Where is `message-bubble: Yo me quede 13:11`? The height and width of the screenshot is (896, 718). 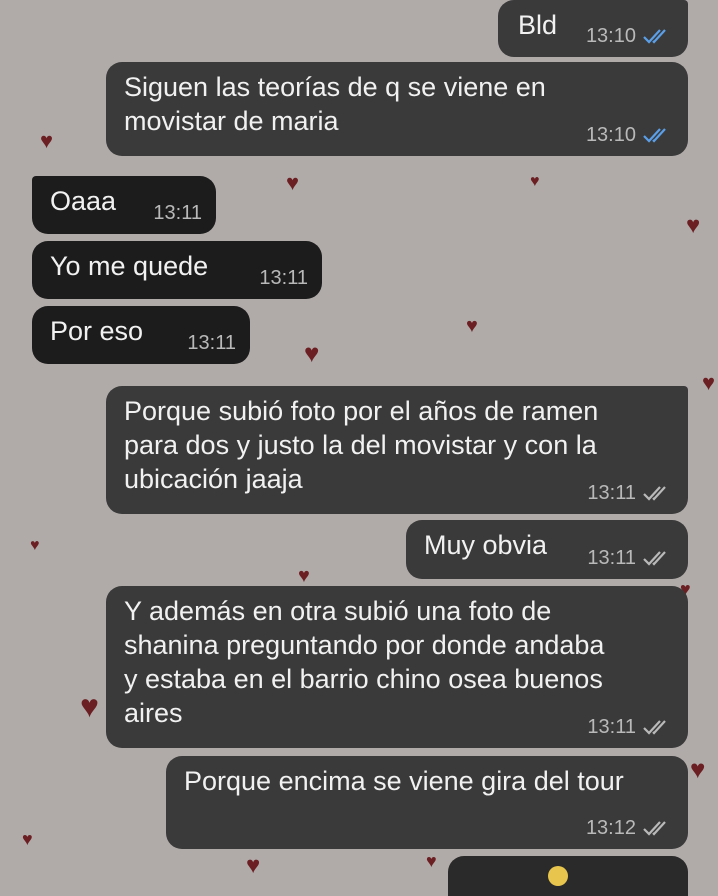
message-bubble: Yo me quede 13:11 is located at coordinates (177, 270).